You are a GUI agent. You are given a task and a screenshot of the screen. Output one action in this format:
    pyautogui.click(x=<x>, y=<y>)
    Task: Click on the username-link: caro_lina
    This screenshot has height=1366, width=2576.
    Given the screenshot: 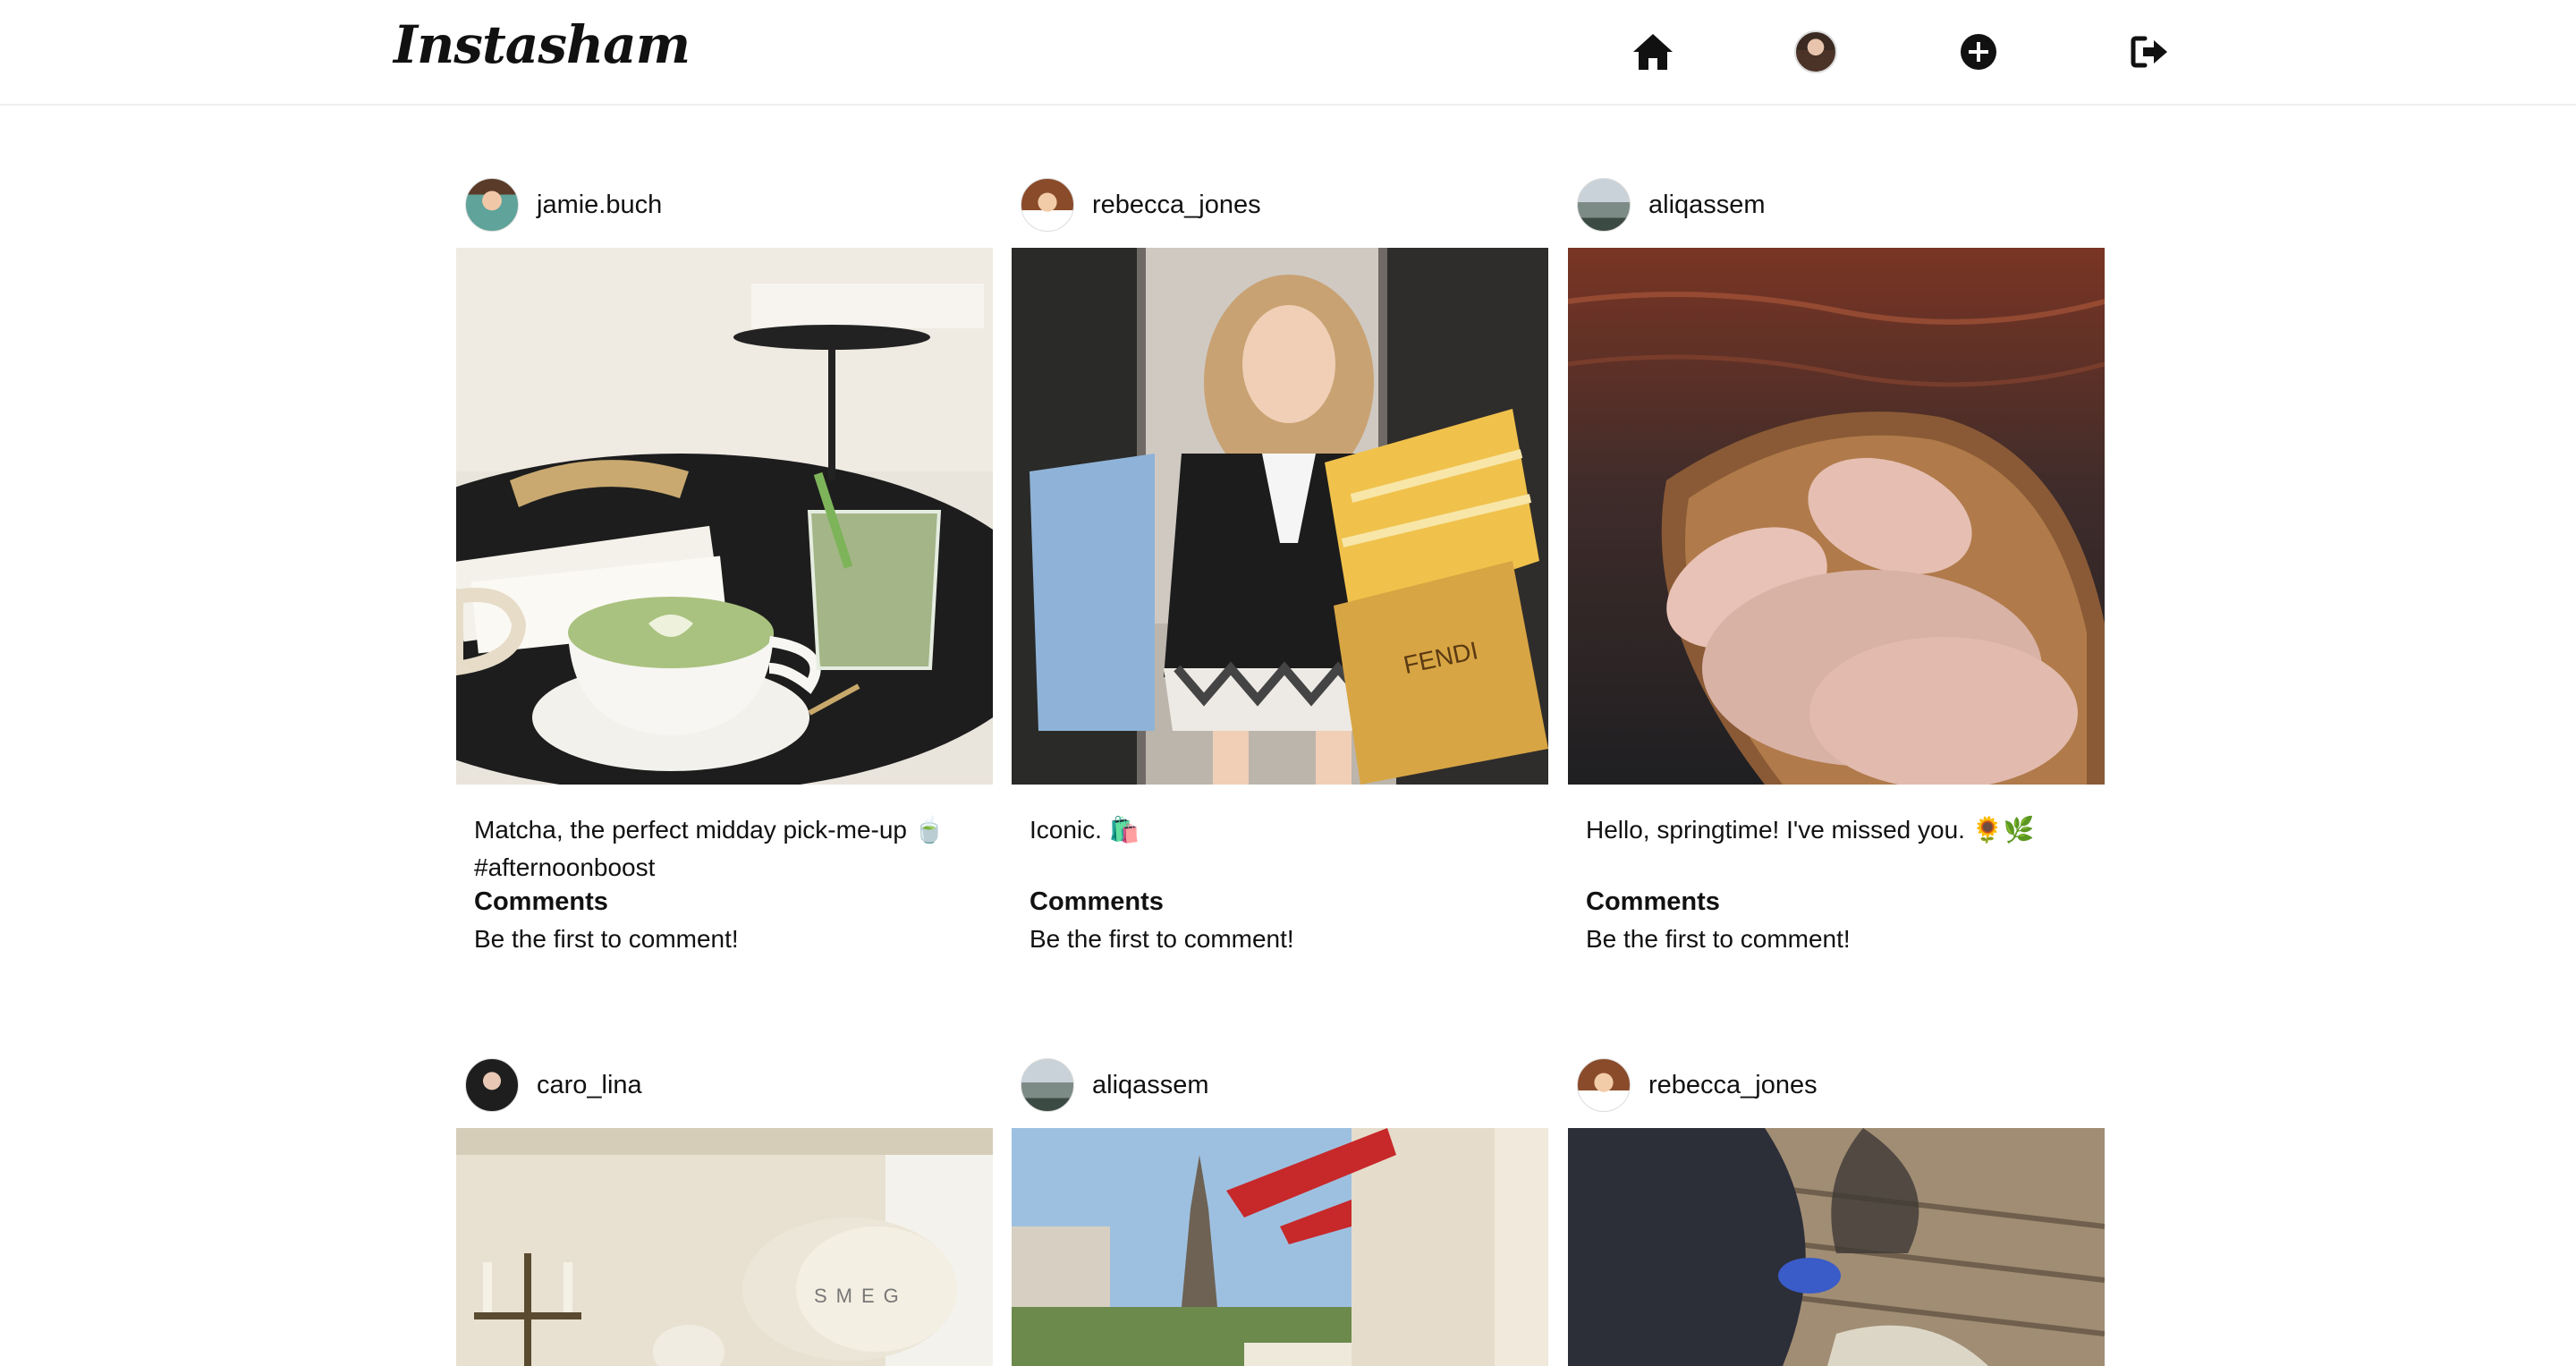 What is the action you would take?
    pyautogui.click(x=589, y=1085)
    